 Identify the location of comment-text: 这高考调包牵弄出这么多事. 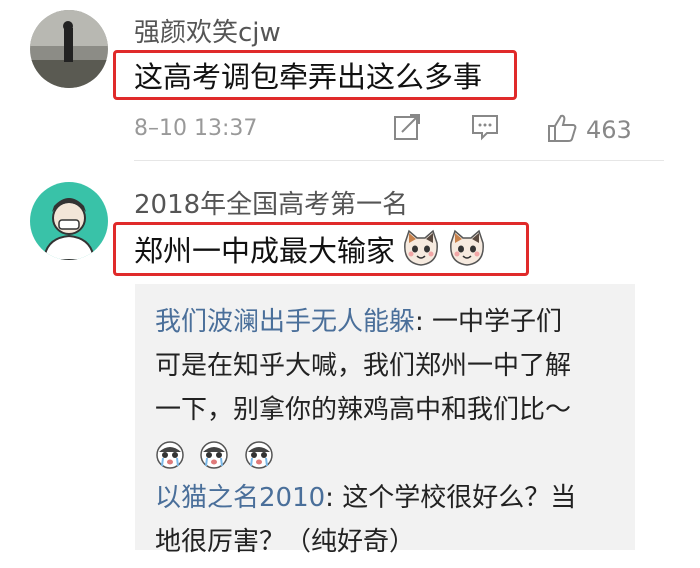
(308, 77).